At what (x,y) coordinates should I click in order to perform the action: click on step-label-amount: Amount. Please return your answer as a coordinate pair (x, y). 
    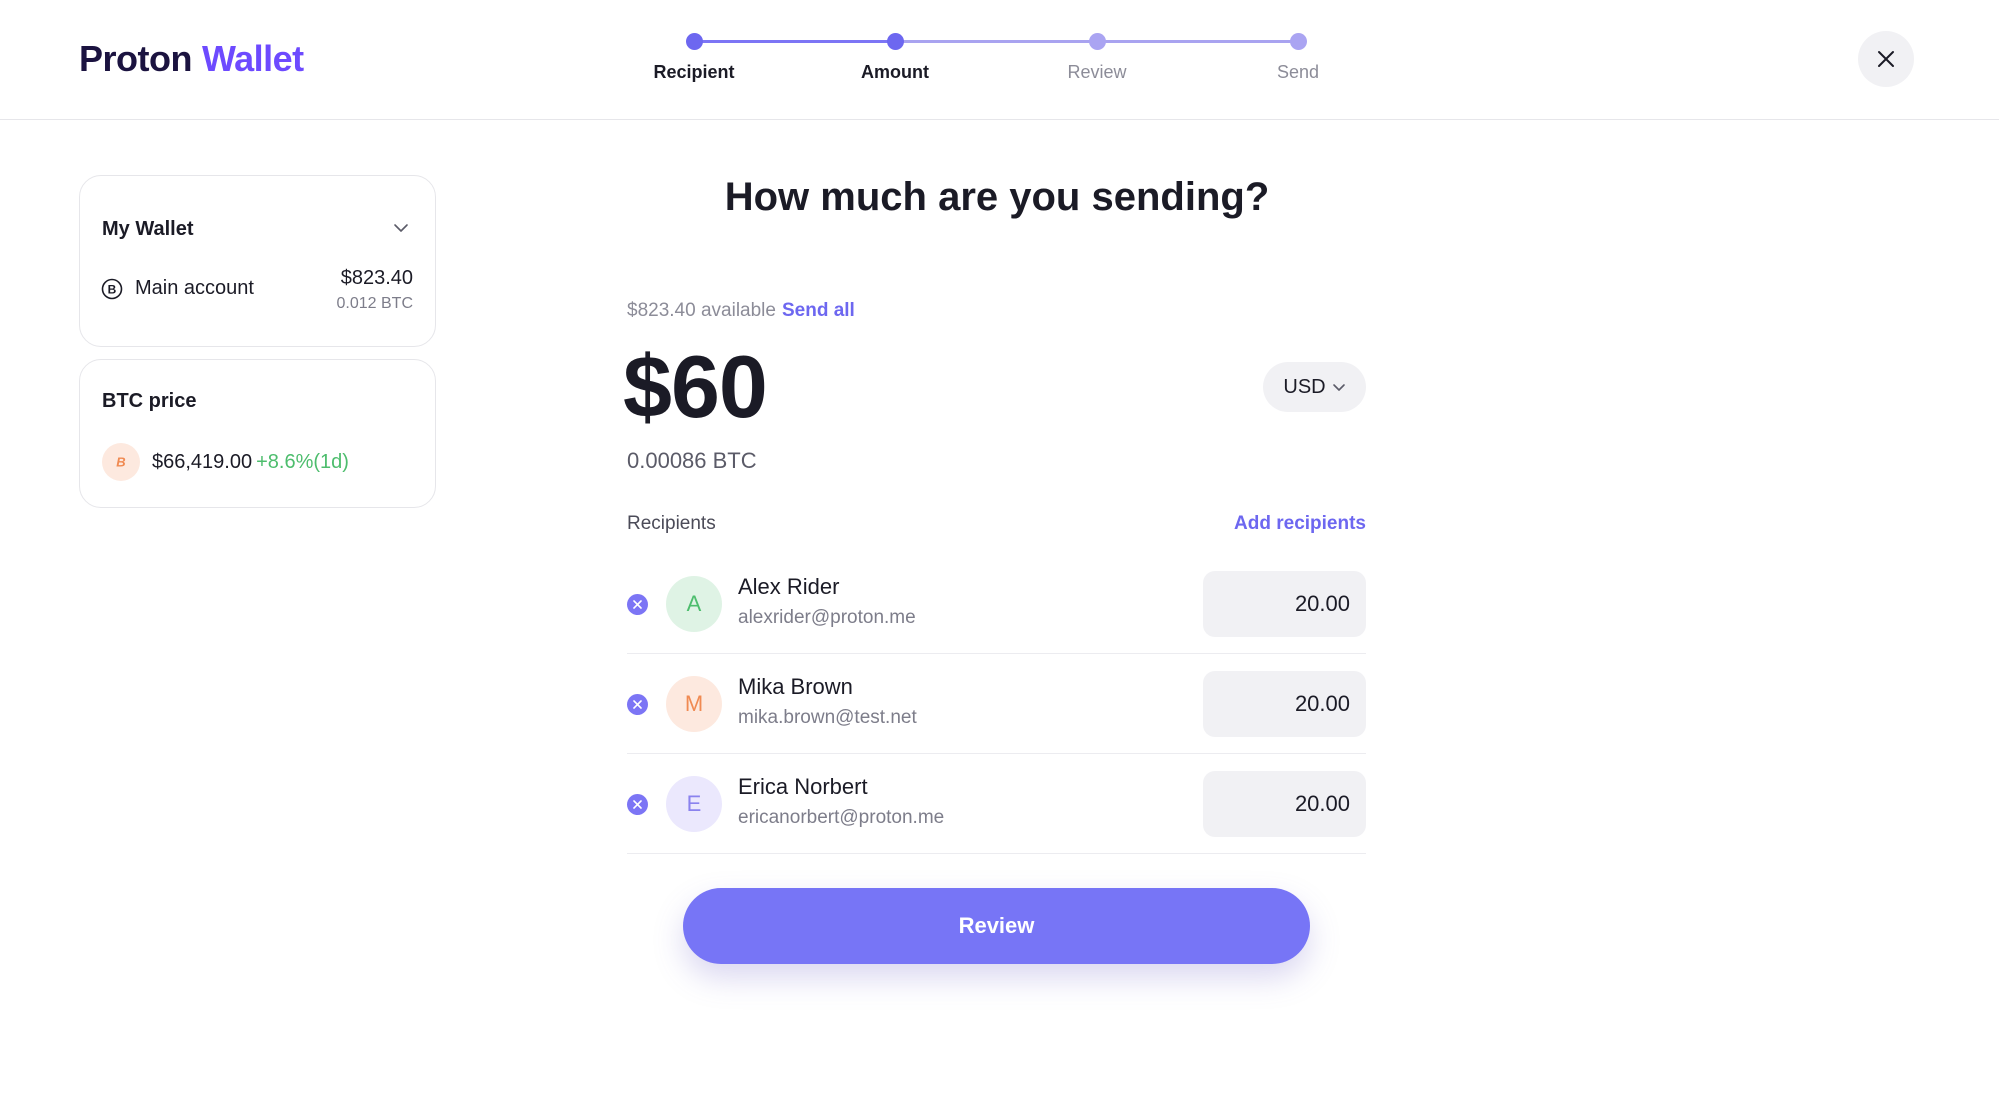
    Looking at the image, I should click on (895, 72).